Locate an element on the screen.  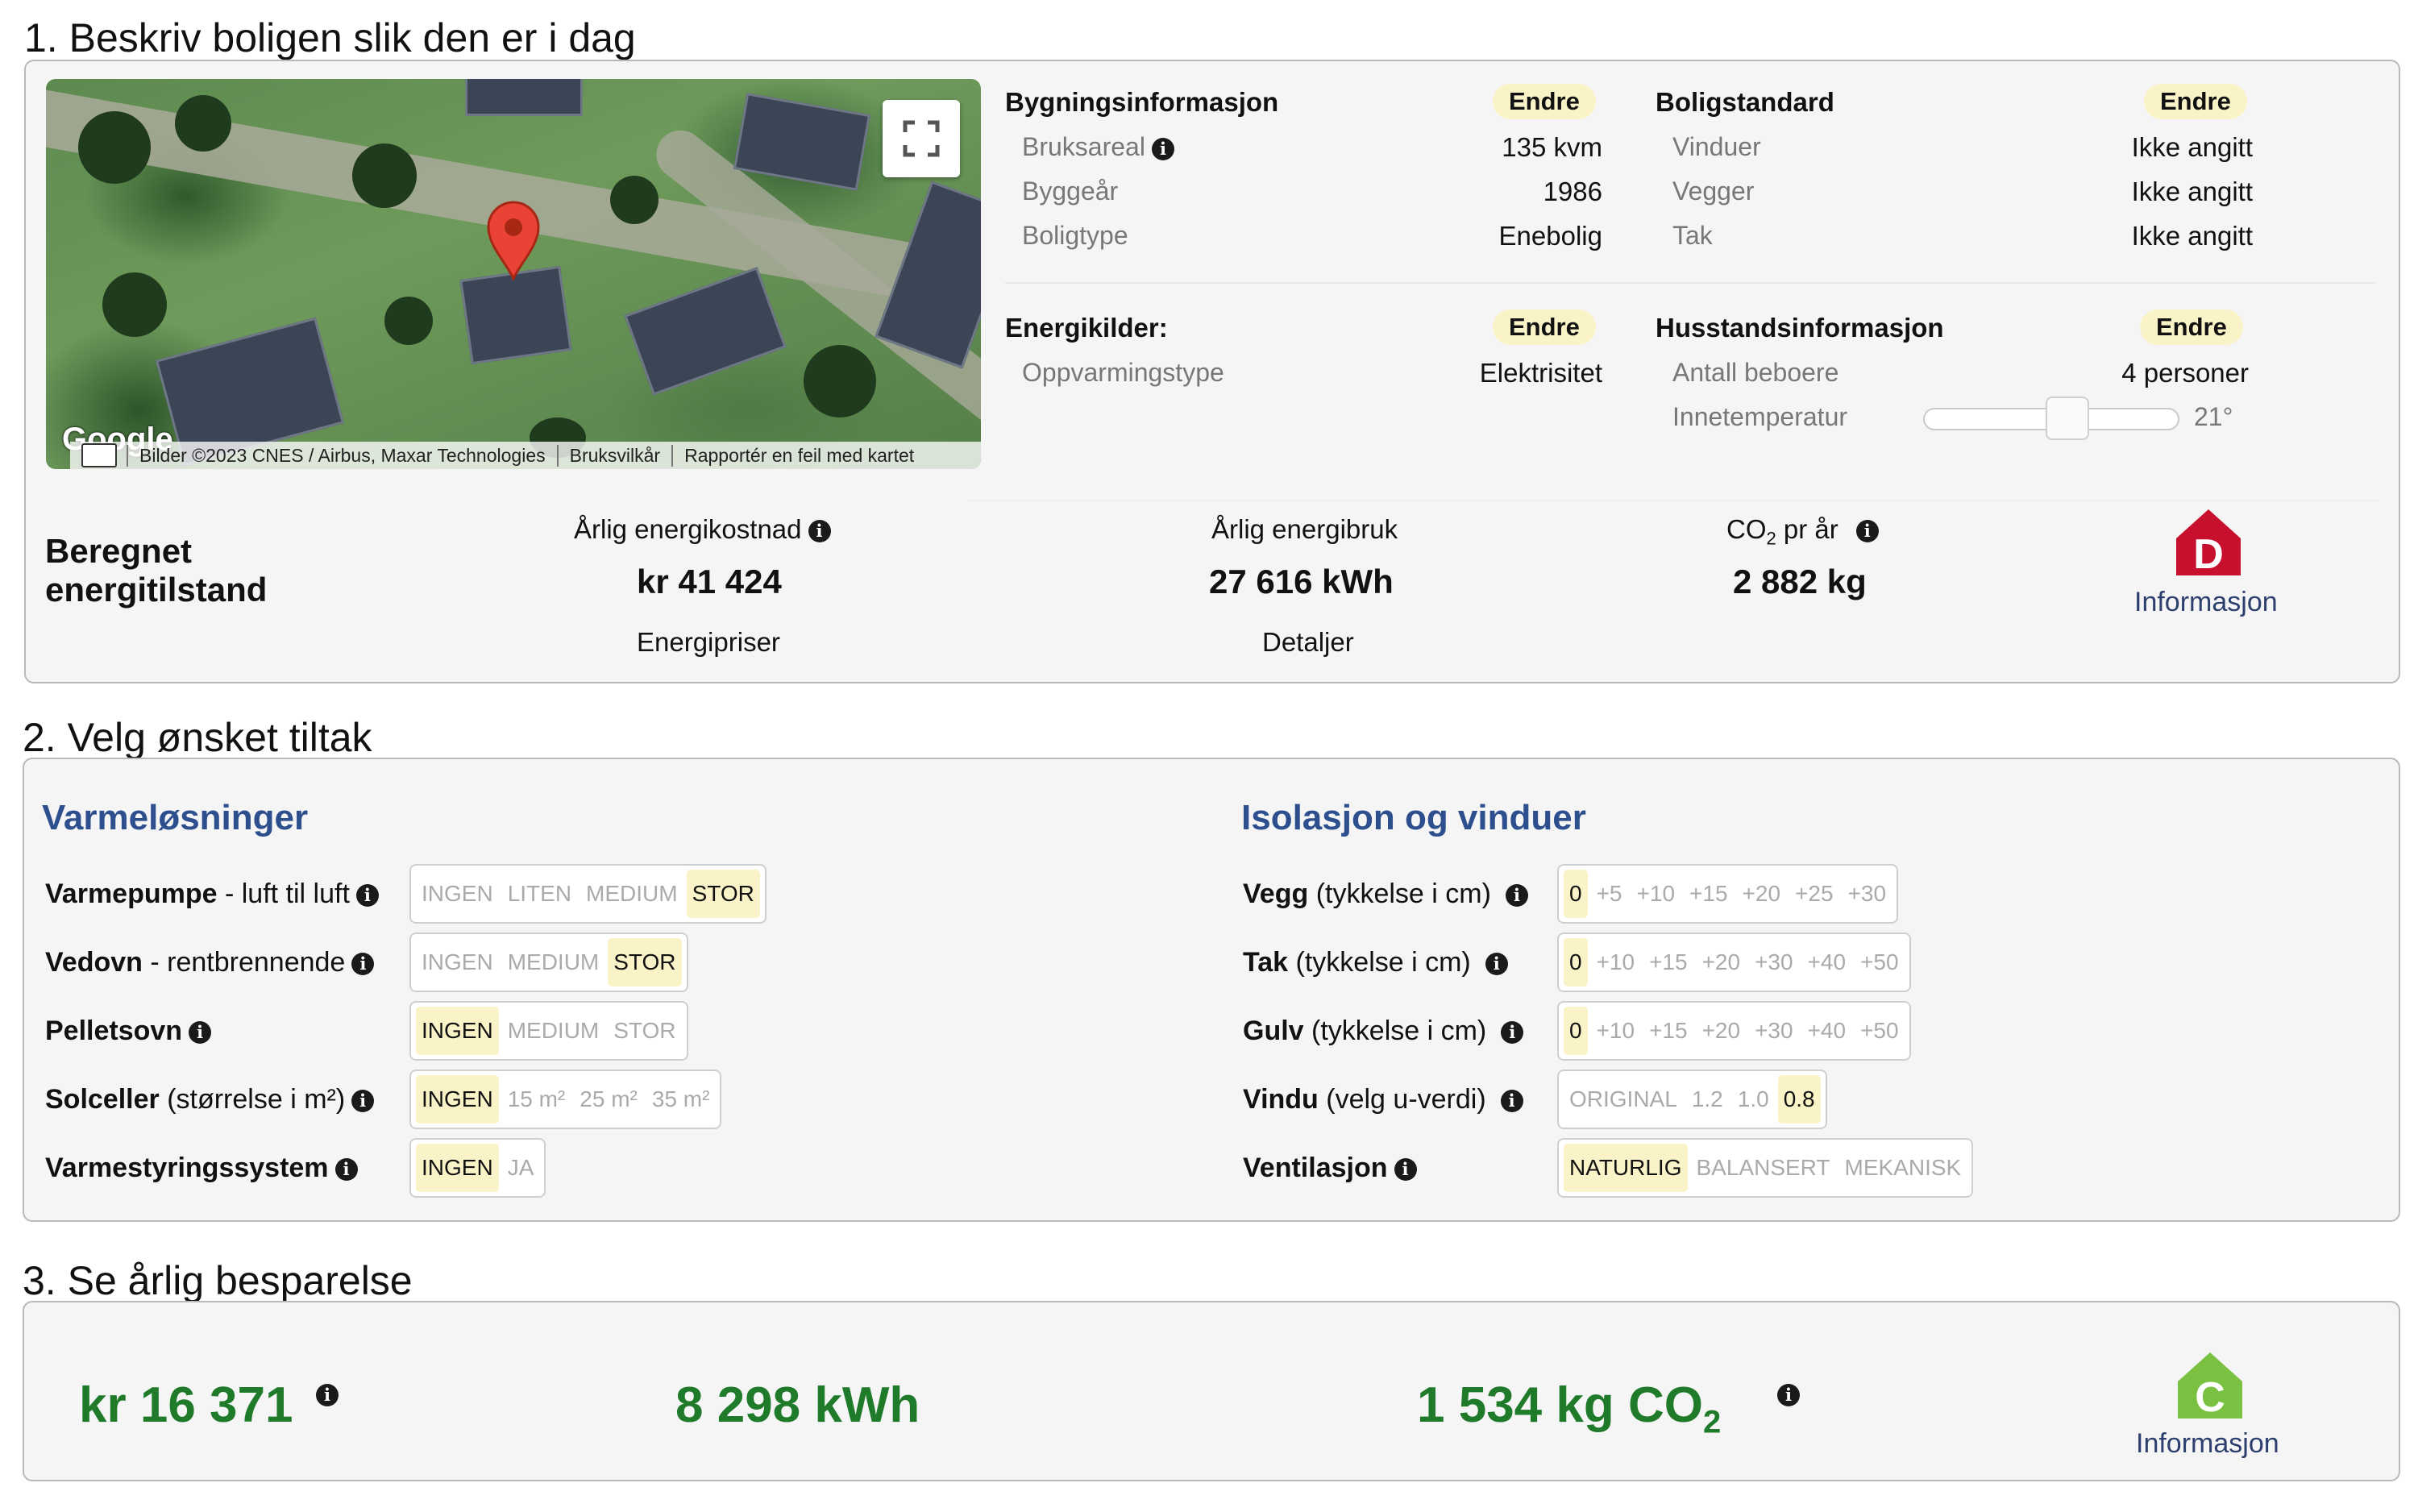
house-standard-title: Boligstandard is located at coordinates (1745, 102).